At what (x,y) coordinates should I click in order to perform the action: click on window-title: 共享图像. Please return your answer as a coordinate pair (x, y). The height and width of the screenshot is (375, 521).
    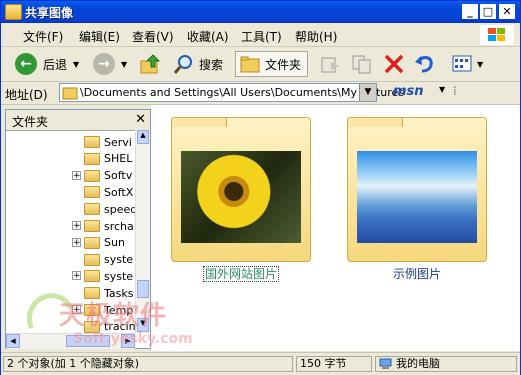
    Looking at the image, I should click on (49, 13).